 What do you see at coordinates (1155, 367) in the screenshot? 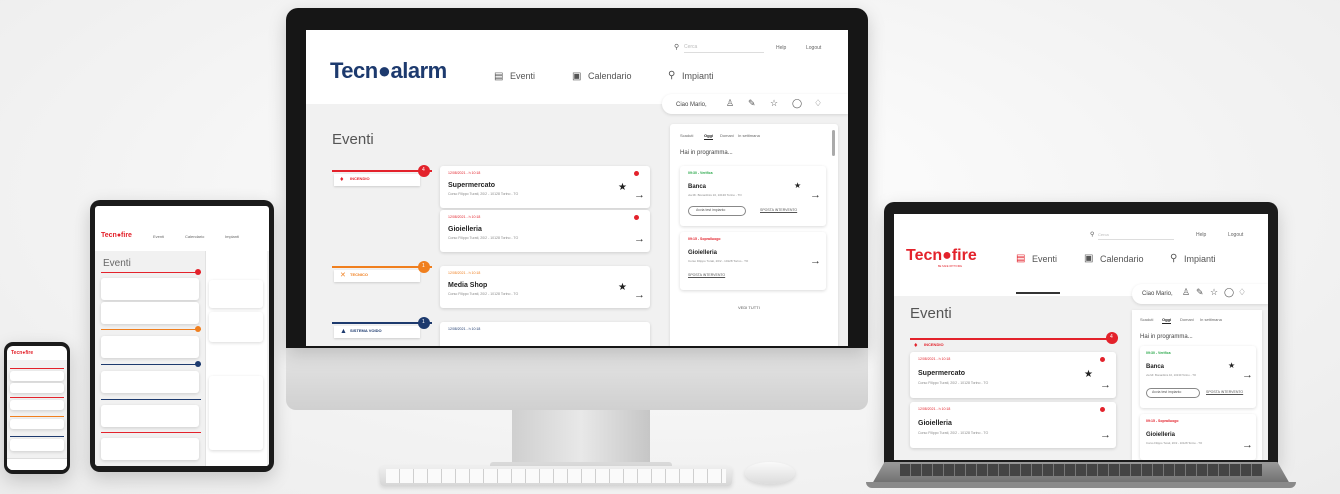
I see `appointment-title: Banca` at bounding box center [1155, 367].